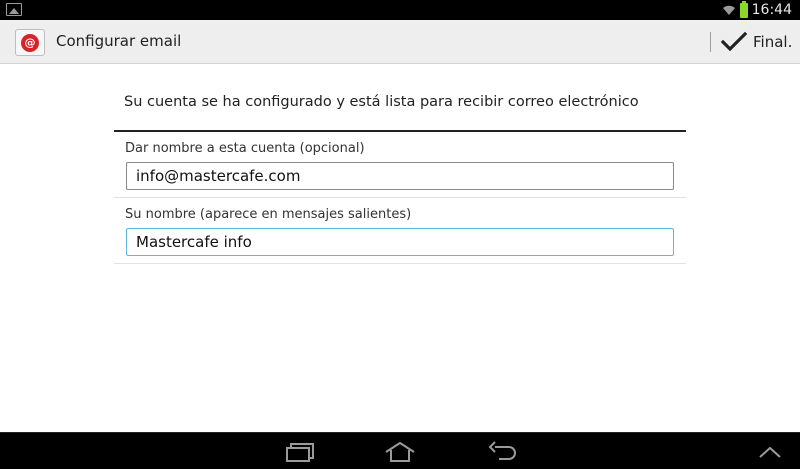 The height and width of the screenshot is (469, 800). Describe the element at coordinates (30, 42) in the screenshot. I see `email-at-icon: @` at that location.